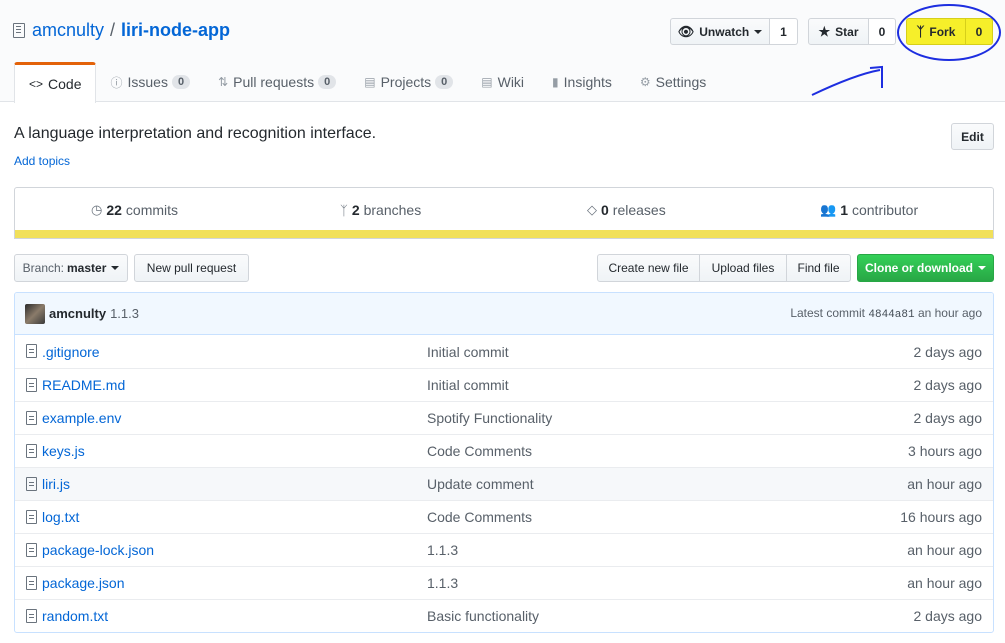 This screenshot has width=1005, height=643. I want to click on branch-icon: ᛉ, so click(344, 210).